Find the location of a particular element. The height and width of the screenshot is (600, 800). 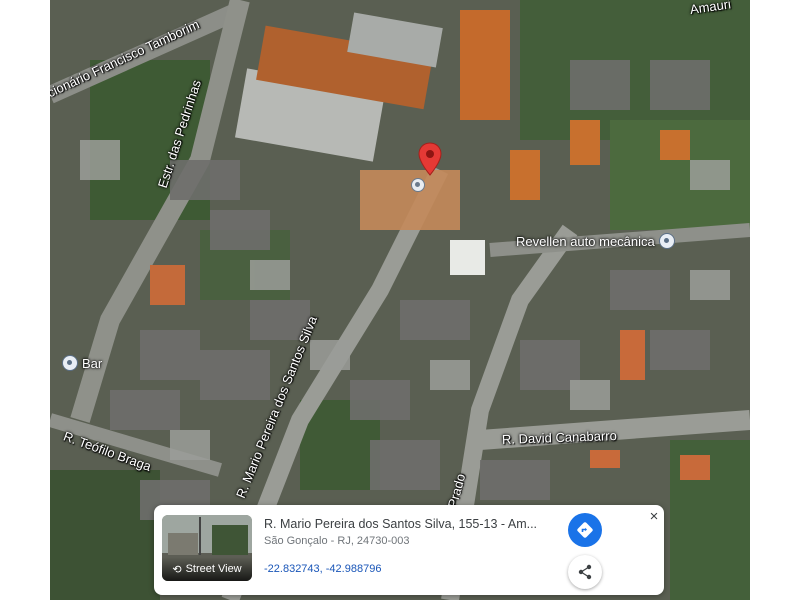

poi-revellen: Revellen auto mecânica is located at coordinates (595, 241).